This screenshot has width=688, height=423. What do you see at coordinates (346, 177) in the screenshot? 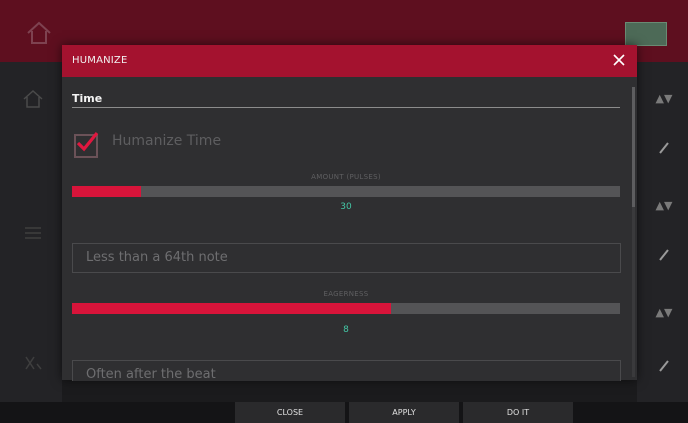
I see `amount-slider-label: AMOUNT (PULSES)` at bounding box center [346, 177].